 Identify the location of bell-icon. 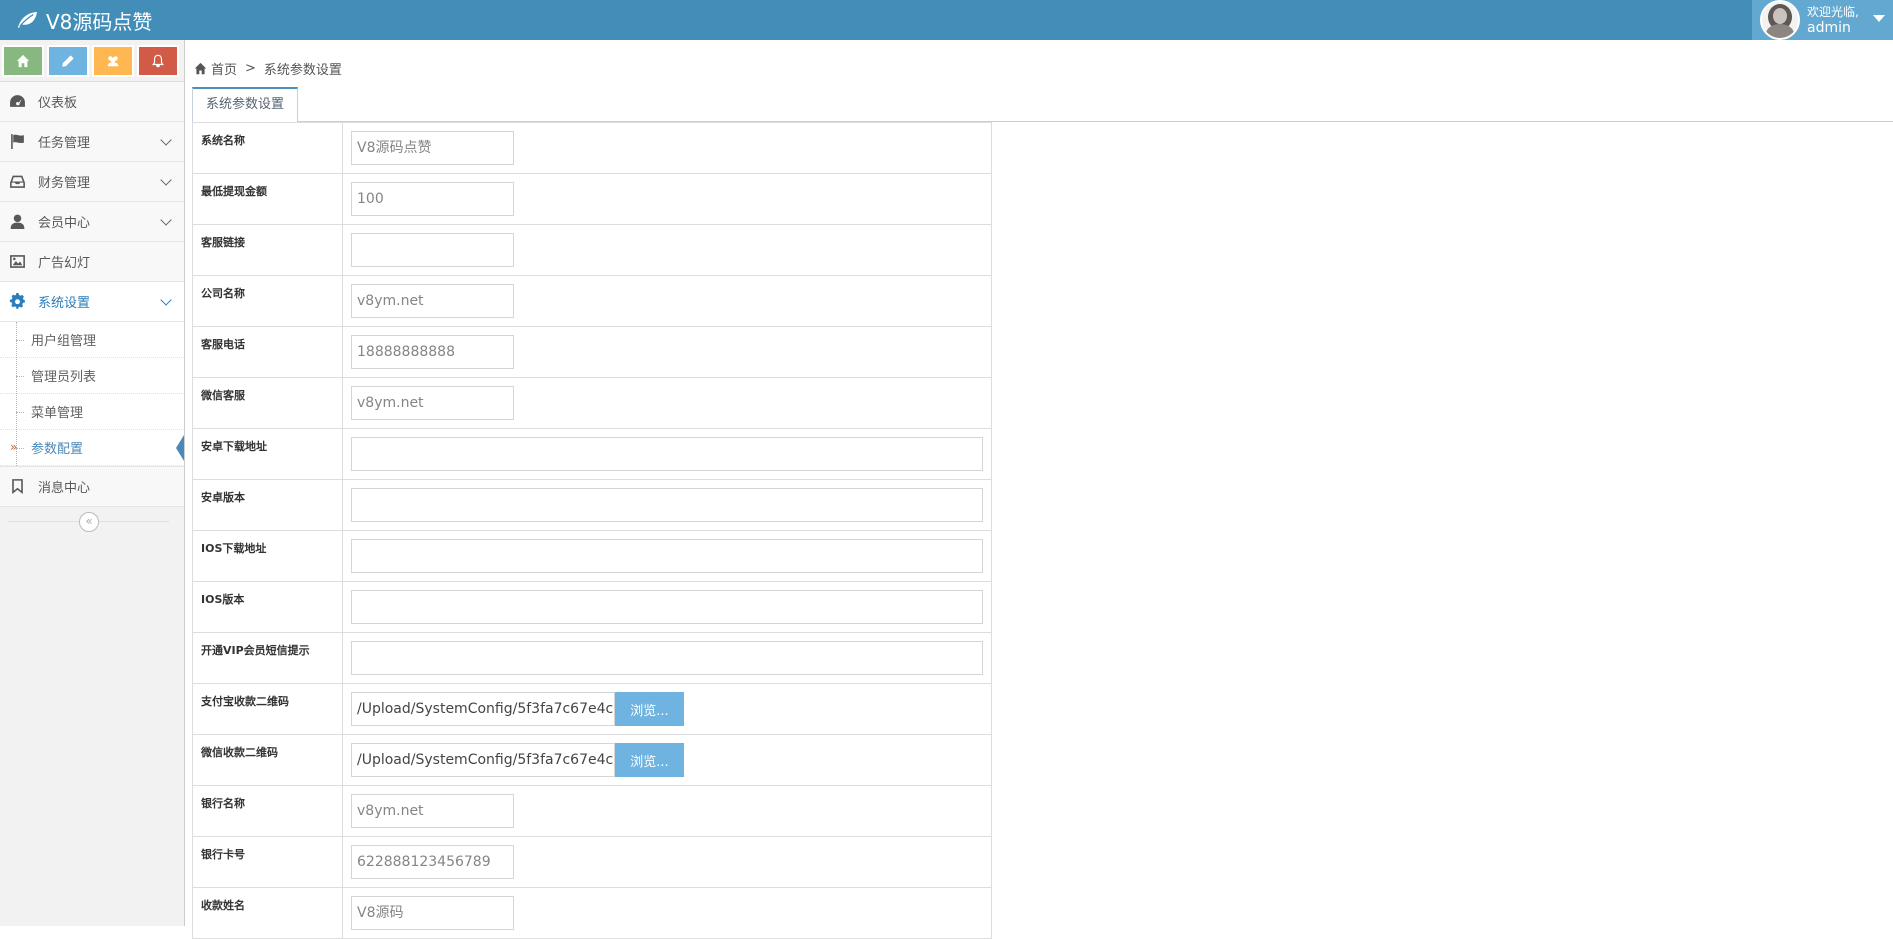
(158, 60).